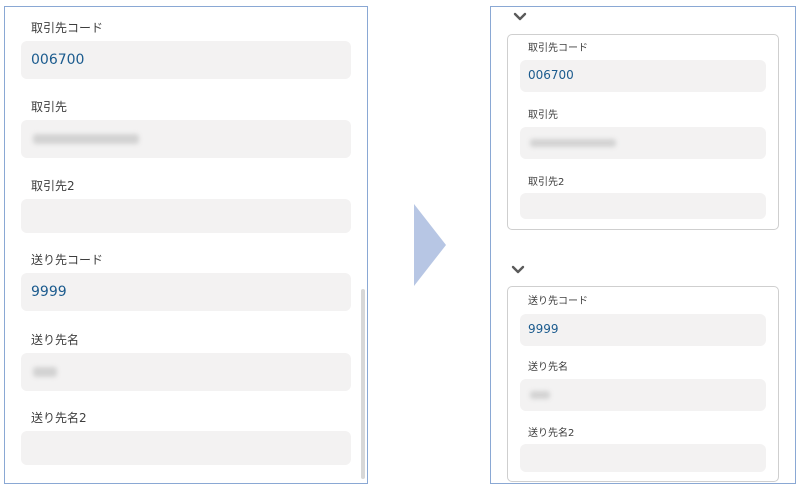 Image resolution: width=800 pixels, height=488 pixels. I want to click on right-arrow-icon, so click(430, 245).